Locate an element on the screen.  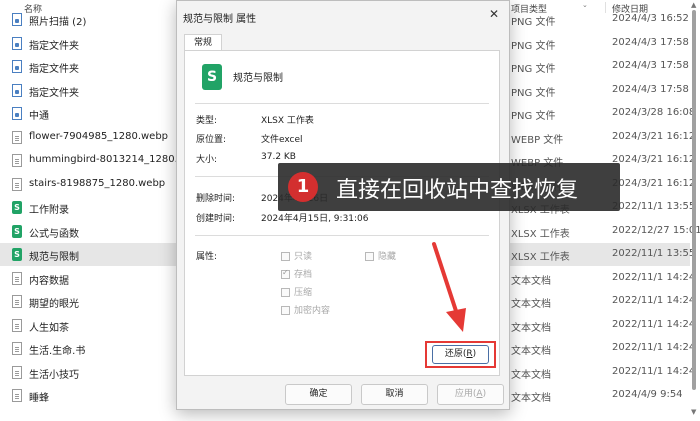
dialog-title: 规范与限制 属性 is located at coordinates (220, 19).